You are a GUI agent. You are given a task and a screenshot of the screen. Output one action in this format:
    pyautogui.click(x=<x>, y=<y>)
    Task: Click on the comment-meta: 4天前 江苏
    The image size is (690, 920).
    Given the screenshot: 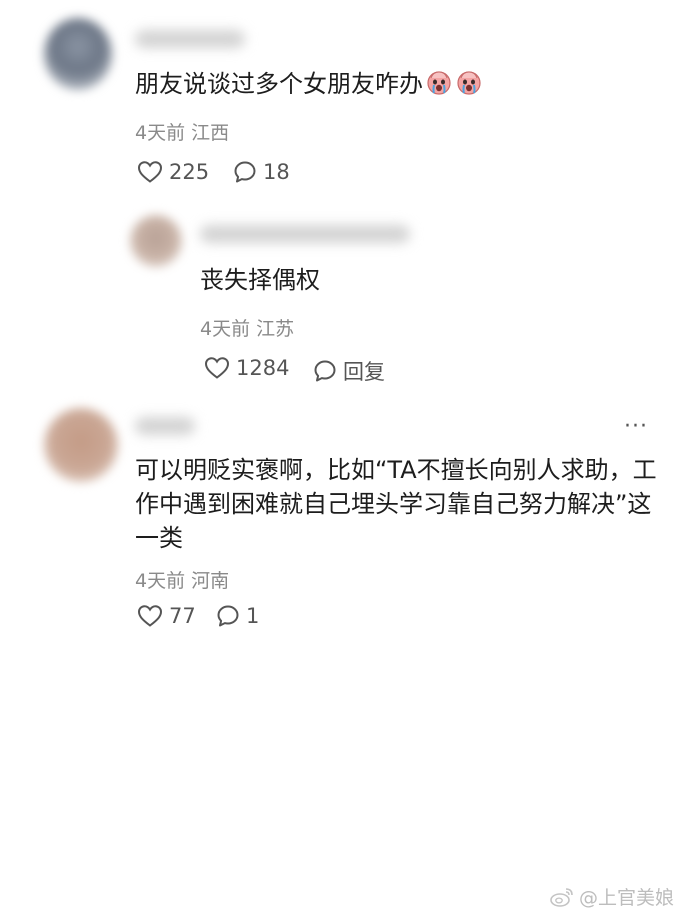 What is the action you would take?
    pyautogui.click(x=247, y=327)
    